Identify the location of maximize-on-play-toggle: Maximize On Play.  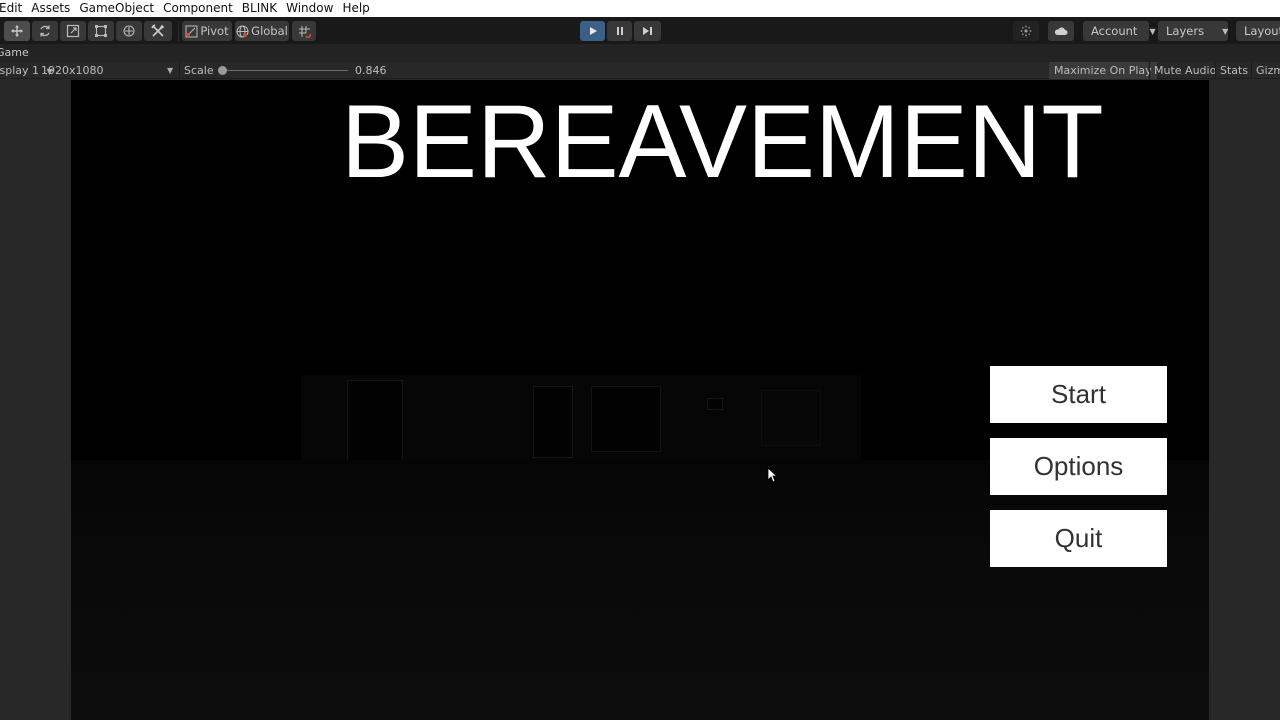
(1103, 70).